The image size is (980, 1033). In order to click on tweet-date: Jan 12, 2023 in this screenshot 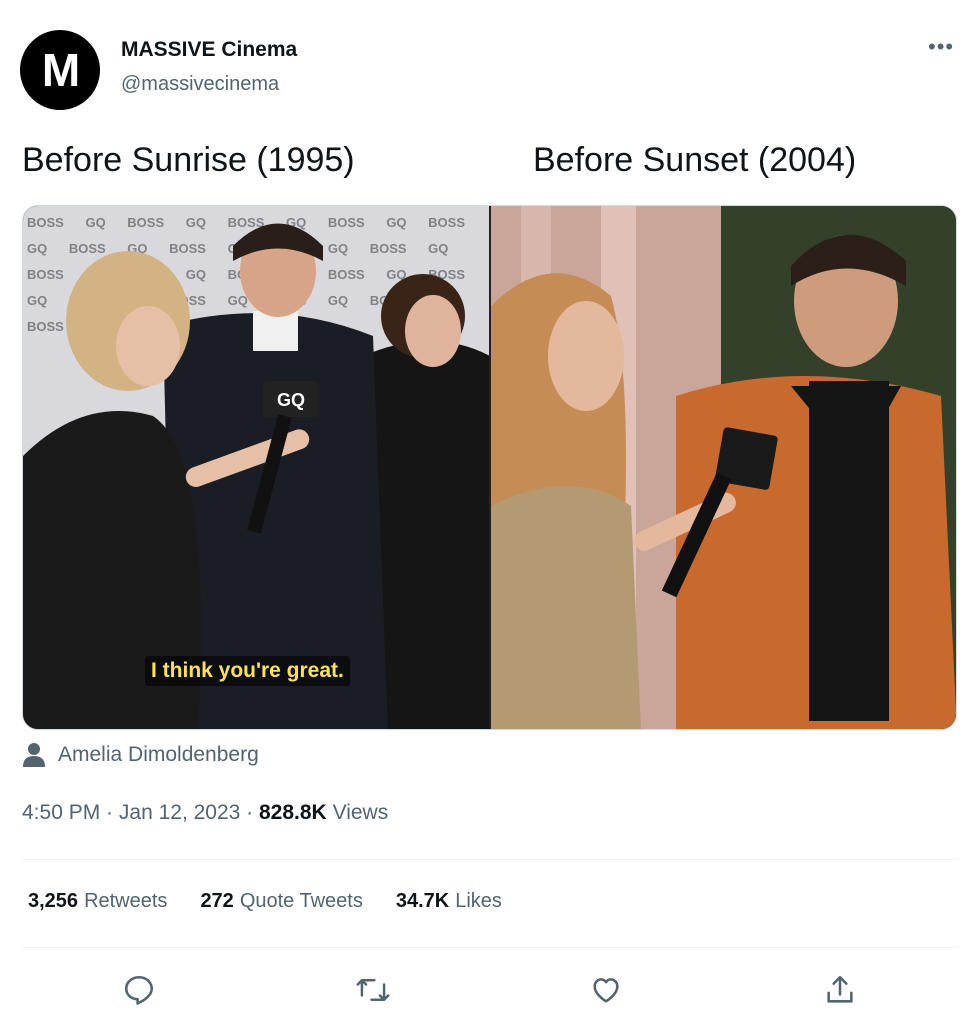, I will do `click(179, 812)`.